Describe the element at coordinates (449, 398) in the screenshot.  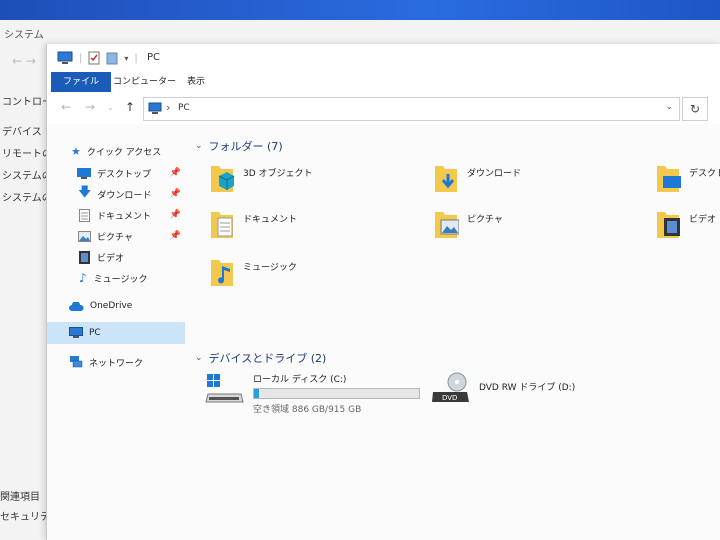
I see `dvd-badge: DVD` at that location.